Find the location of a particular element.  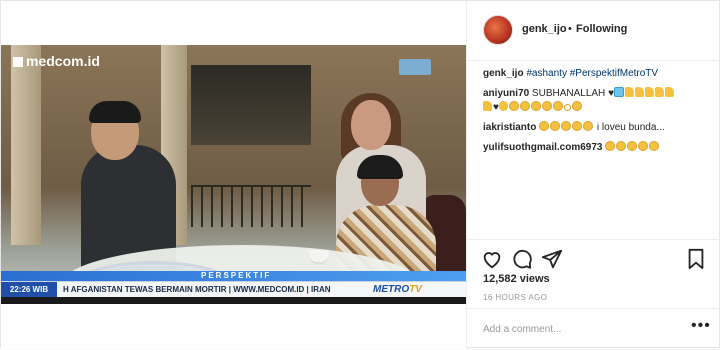

caption-username: genk_ijo is located at coordinates (503, 73).